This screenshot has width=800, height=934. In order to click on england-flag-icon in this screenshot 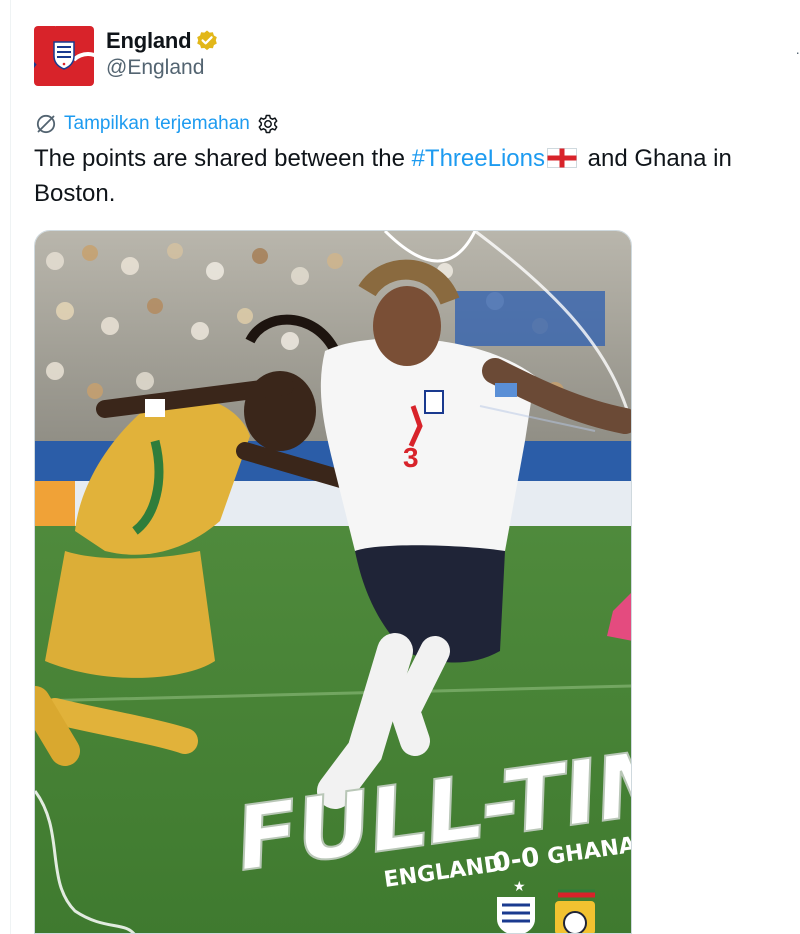, I will do `click(562, 158)`.